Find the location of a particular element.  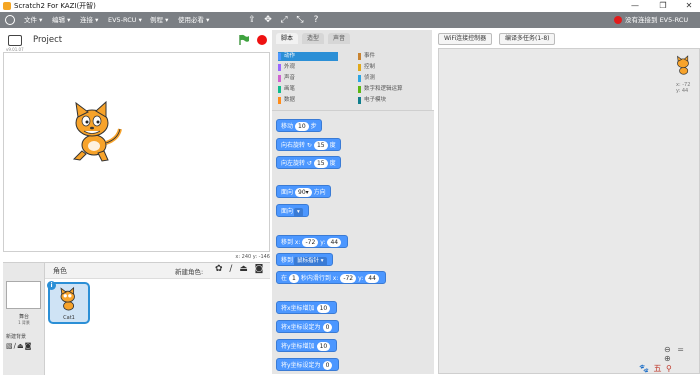

connection-status: 没有连接到 EV5-RCU is located at coordinates (657, 20).